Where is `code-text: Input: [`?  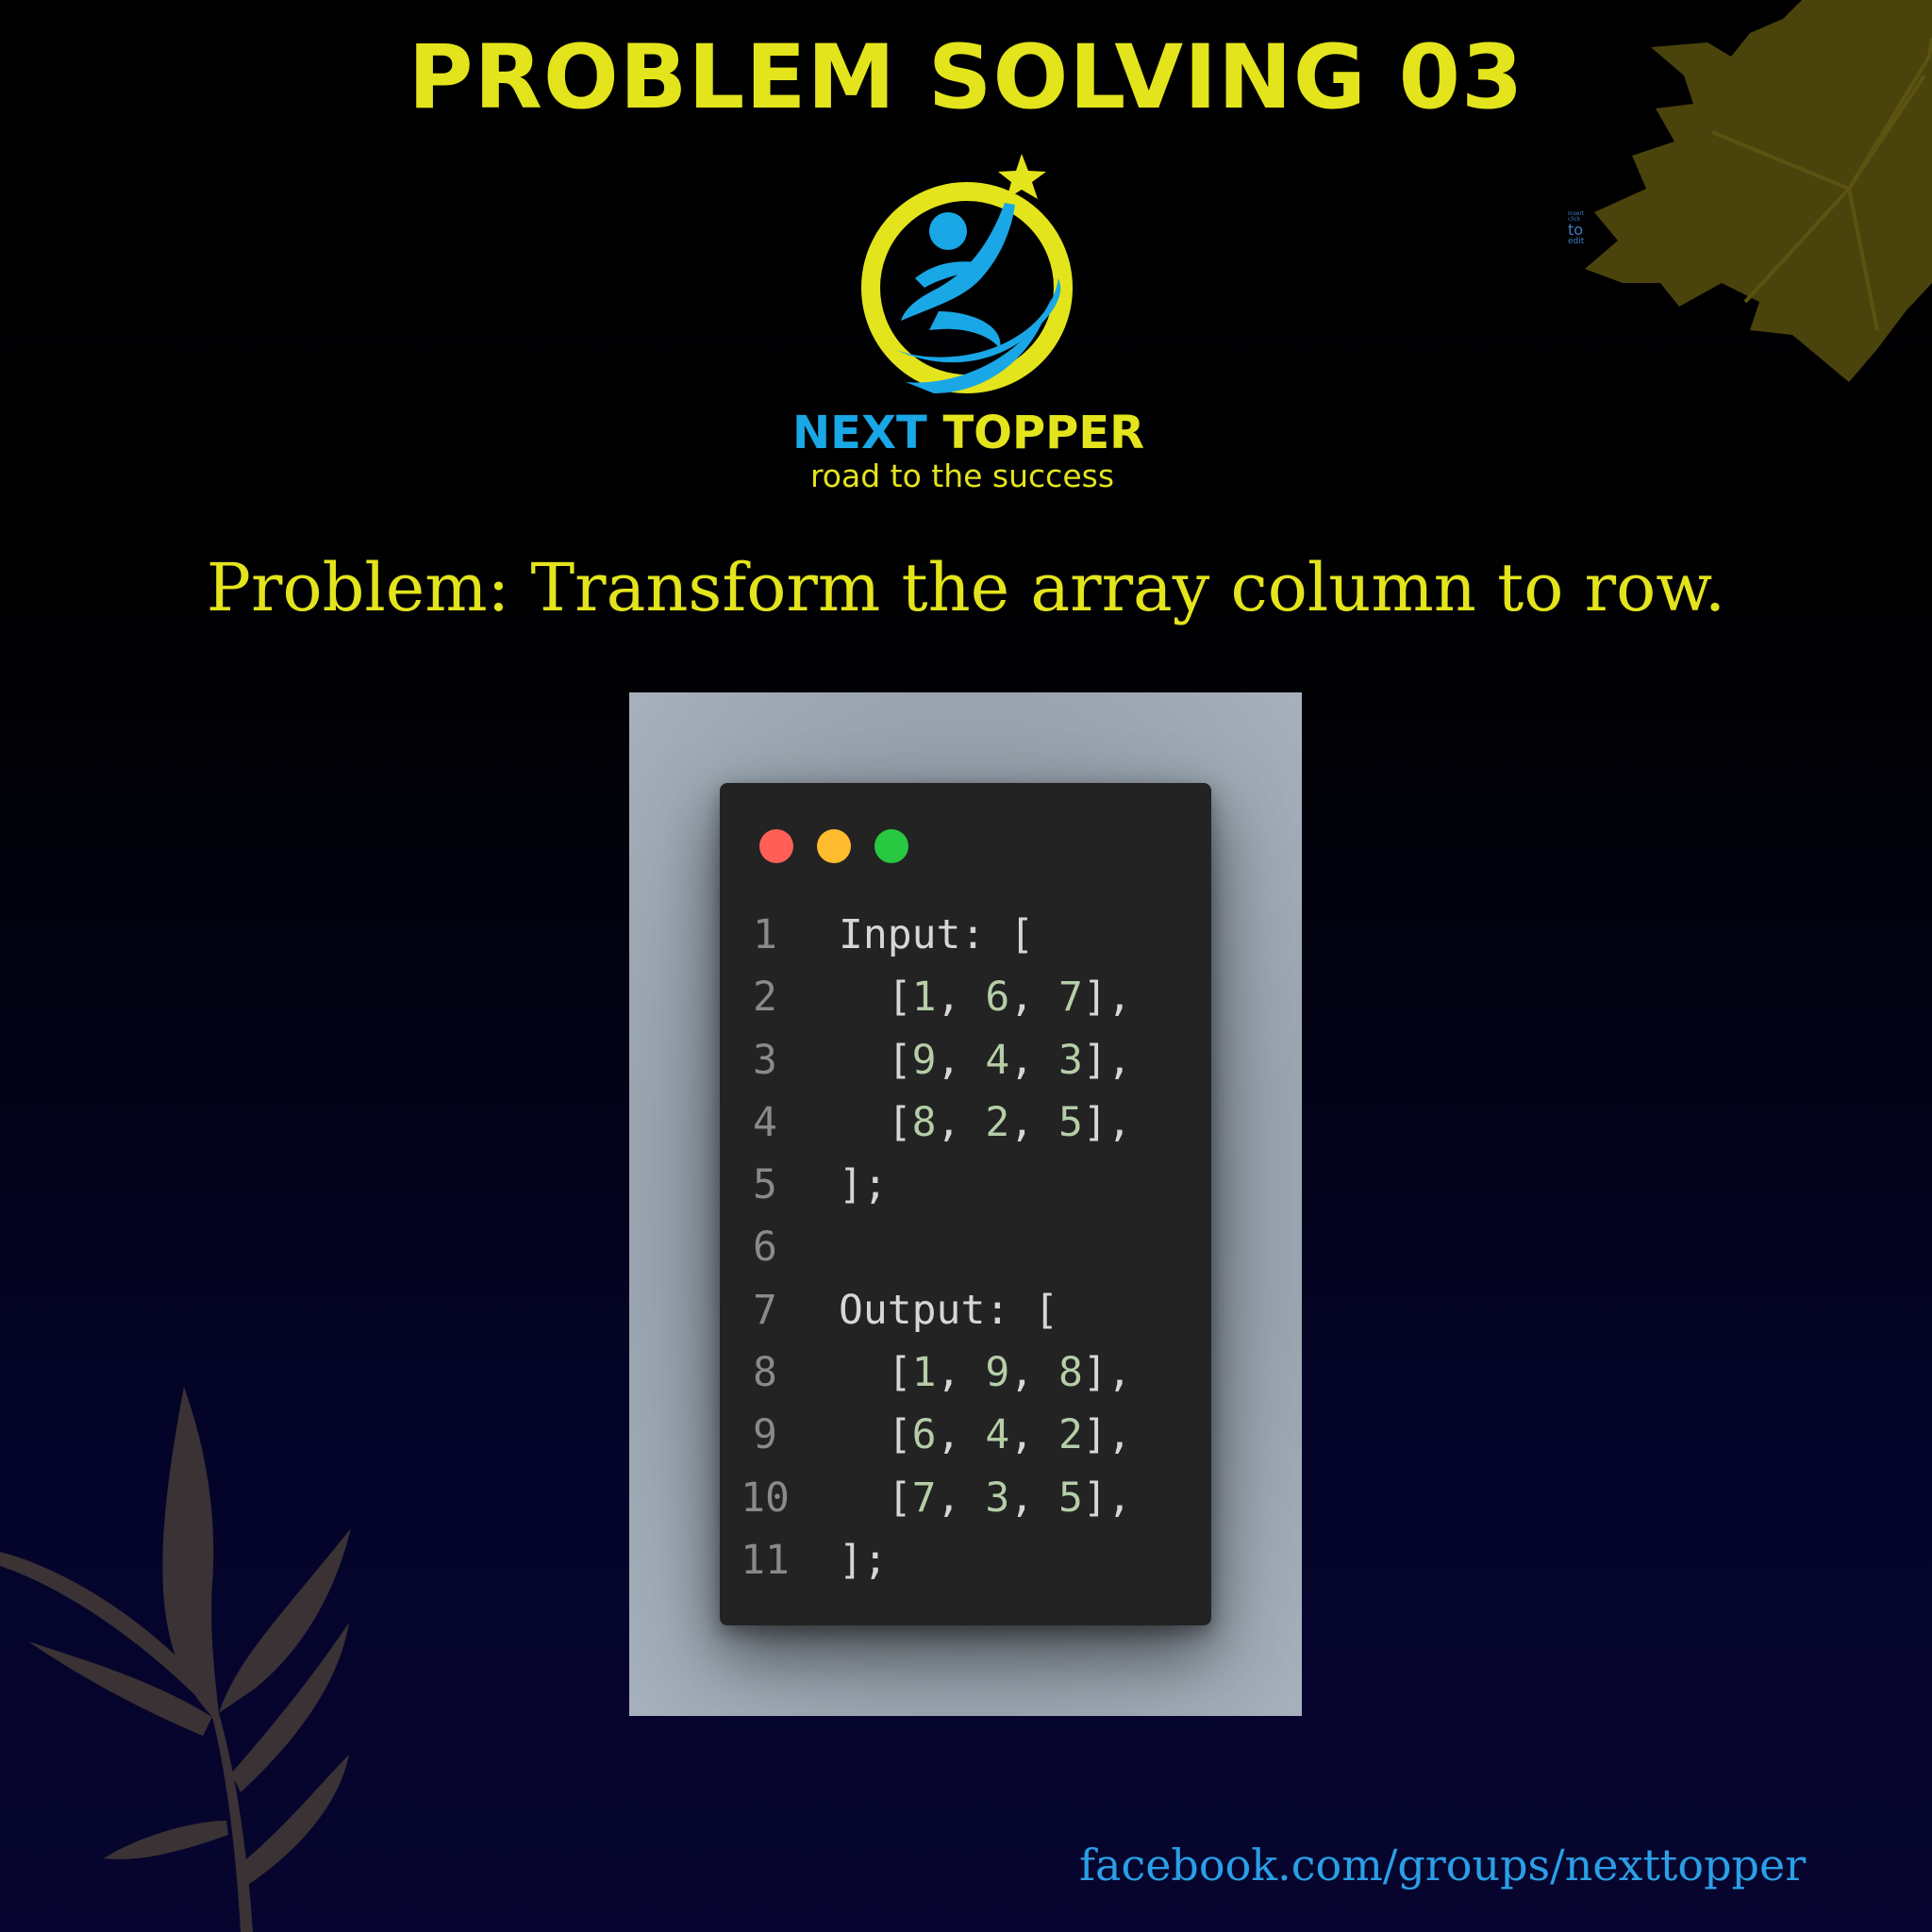 code-text: Input: [ is located at coordinates (937, 935).